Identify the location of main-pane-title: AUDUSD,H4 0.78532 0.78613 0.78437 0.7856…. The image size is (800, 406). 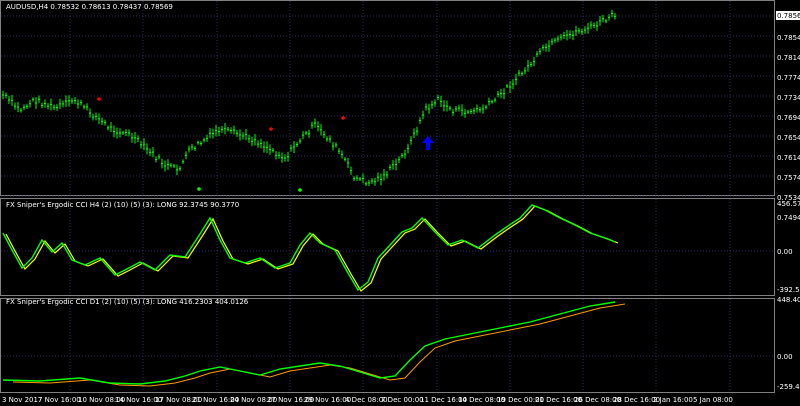
(89, 7).